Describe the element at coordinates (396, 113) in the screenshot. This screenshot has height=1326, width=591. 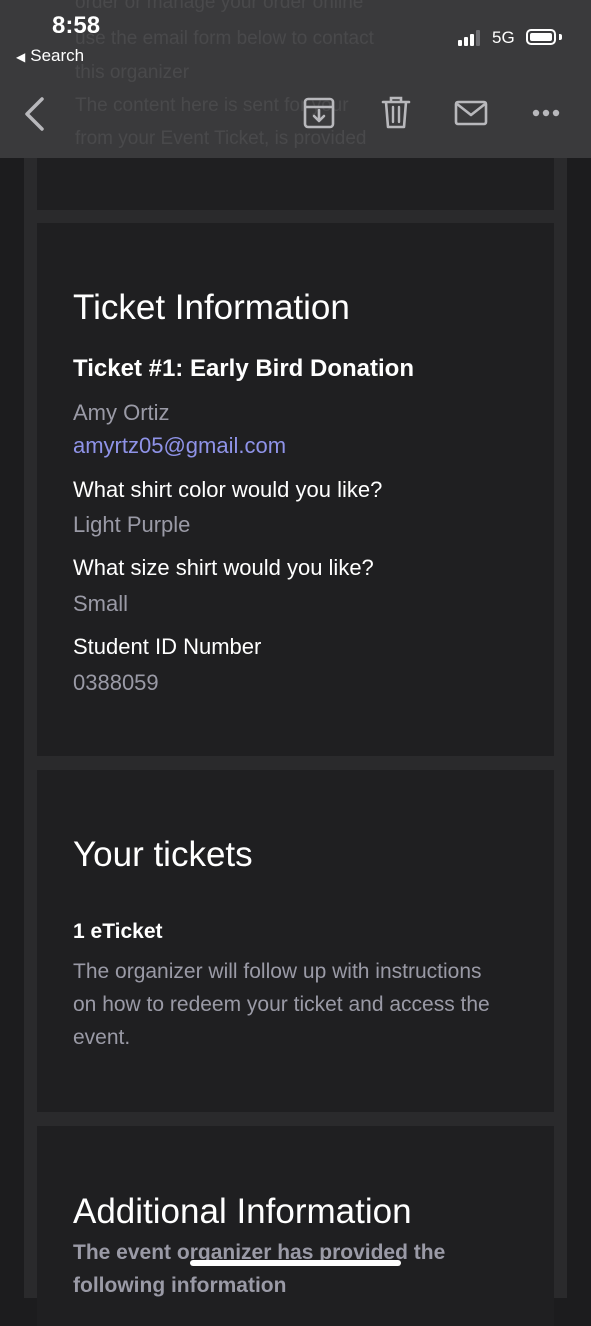
I see `trash-icon` at that location.